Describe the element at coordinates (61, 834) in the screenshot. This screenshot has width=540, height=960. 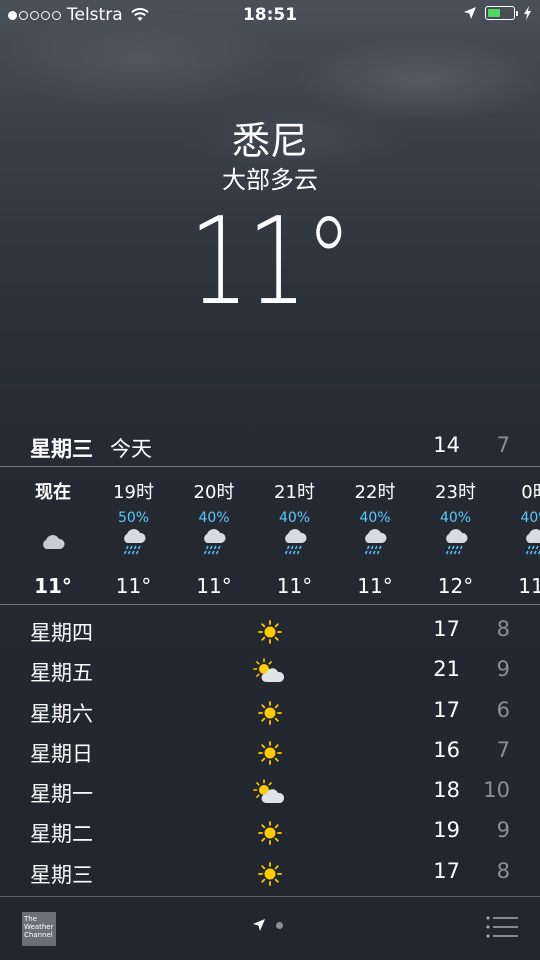
I see `day-name: 星期二` at that location.